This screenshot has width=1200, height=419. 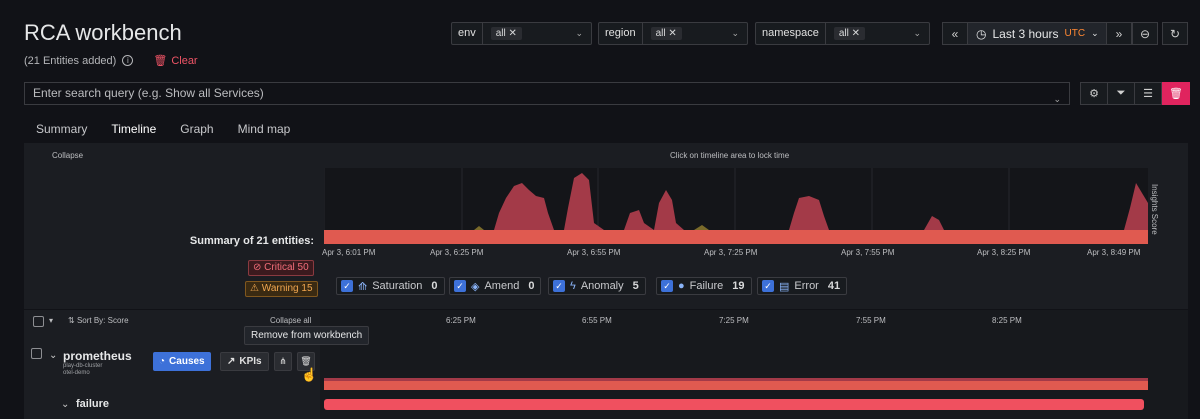 I want to click on time-forward-button: », so click(x=1119, y=33).